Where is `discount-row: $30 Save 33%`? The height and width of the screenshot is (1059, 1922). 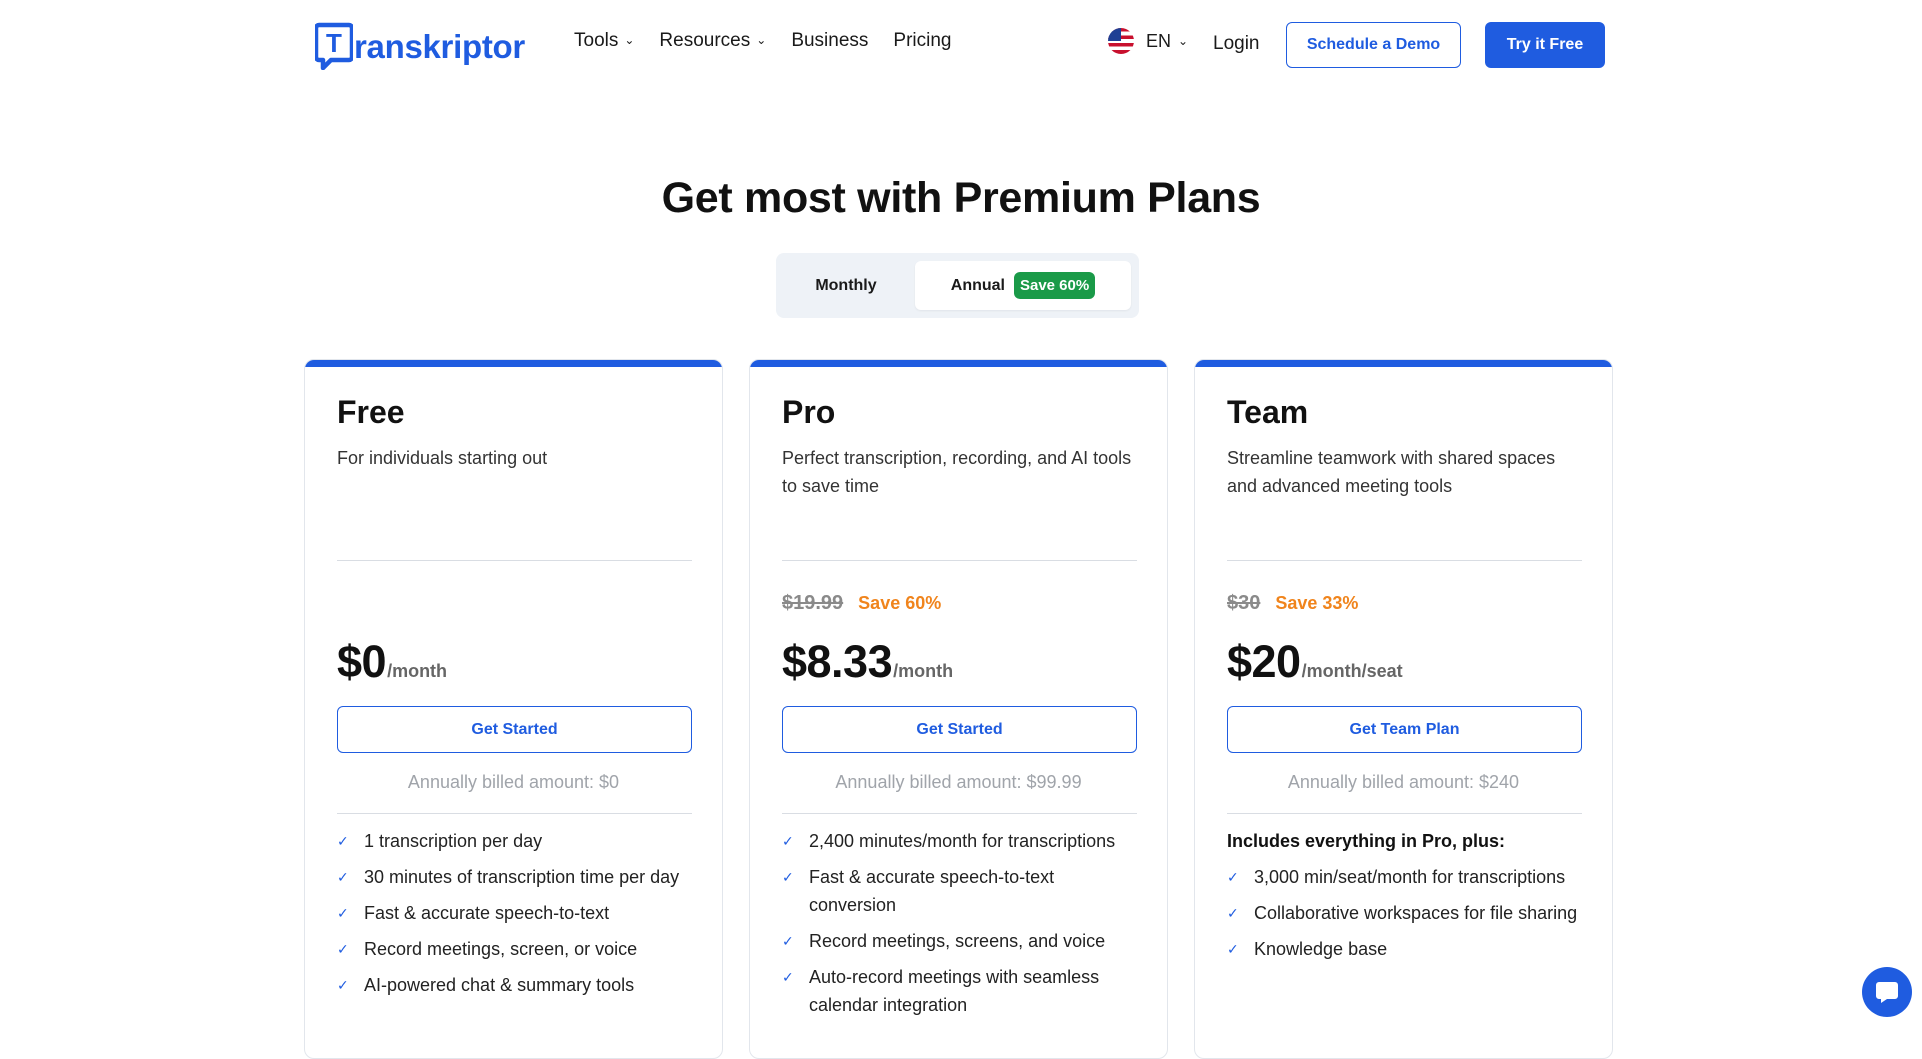 discount-row: $30 Save 33% is located at coordinates (1292, 603).